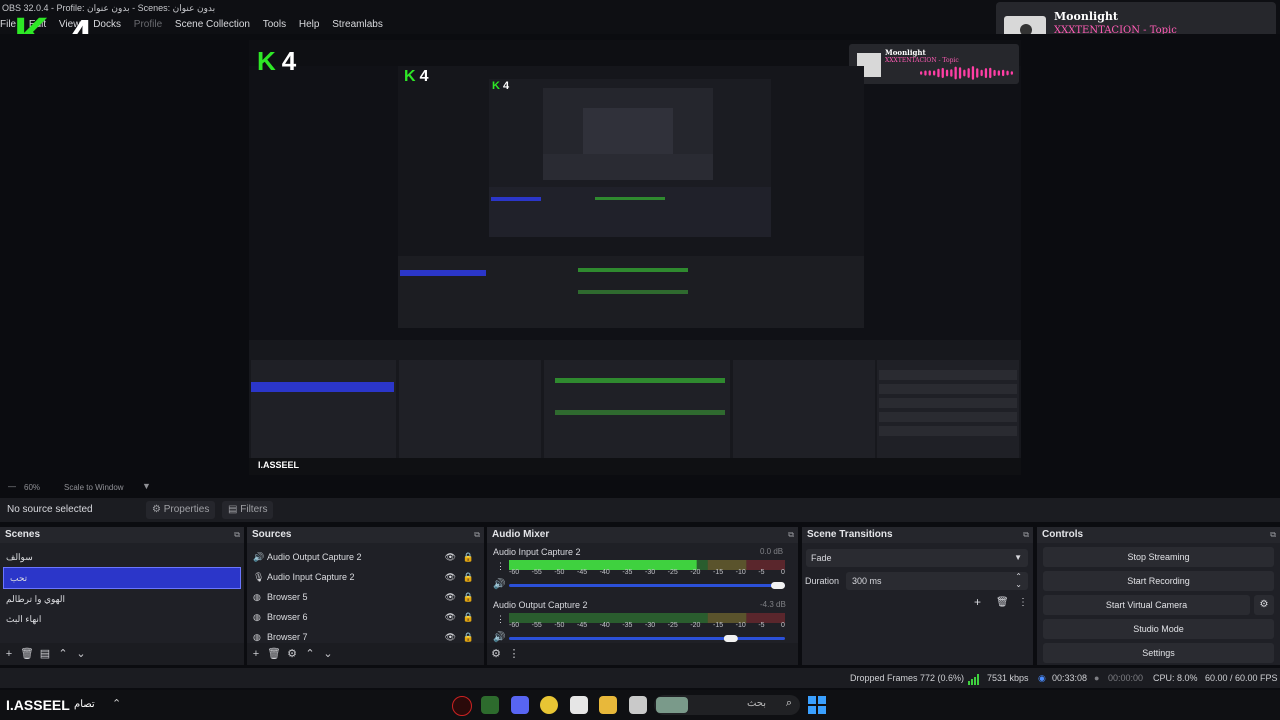  What do you see at coordinates (1158, 581) in the screenshot?
I see `start-recording-button: Start Recording` at bounding box center [1158, 581].